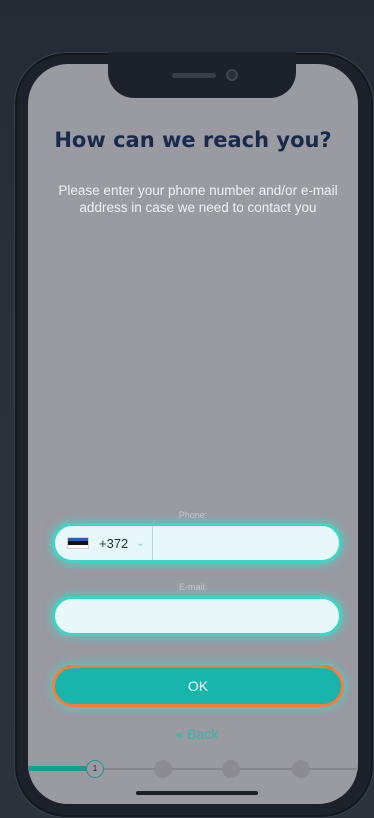  What do you see at coordinates (57, 768) in the screenshot?
I see `progress-fill` at bounding box center [57, 768].